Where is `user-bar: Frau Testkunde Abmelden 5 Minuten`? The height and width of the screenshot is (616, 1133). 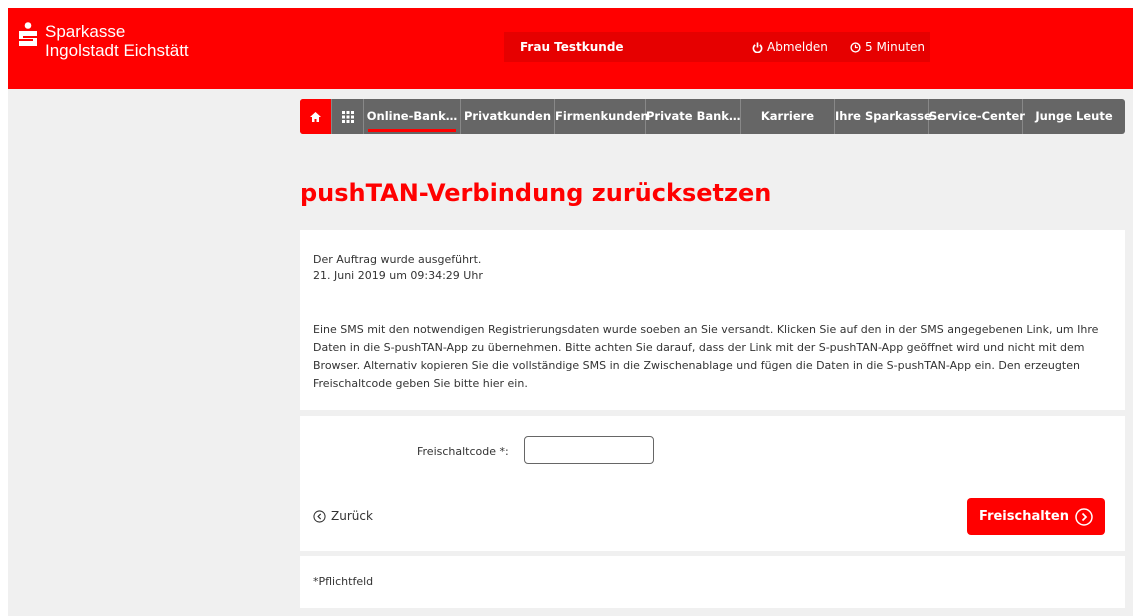 user-bar: Frau Testkunde Abmelden 5 Minuten is located at coordinates (717, 47).